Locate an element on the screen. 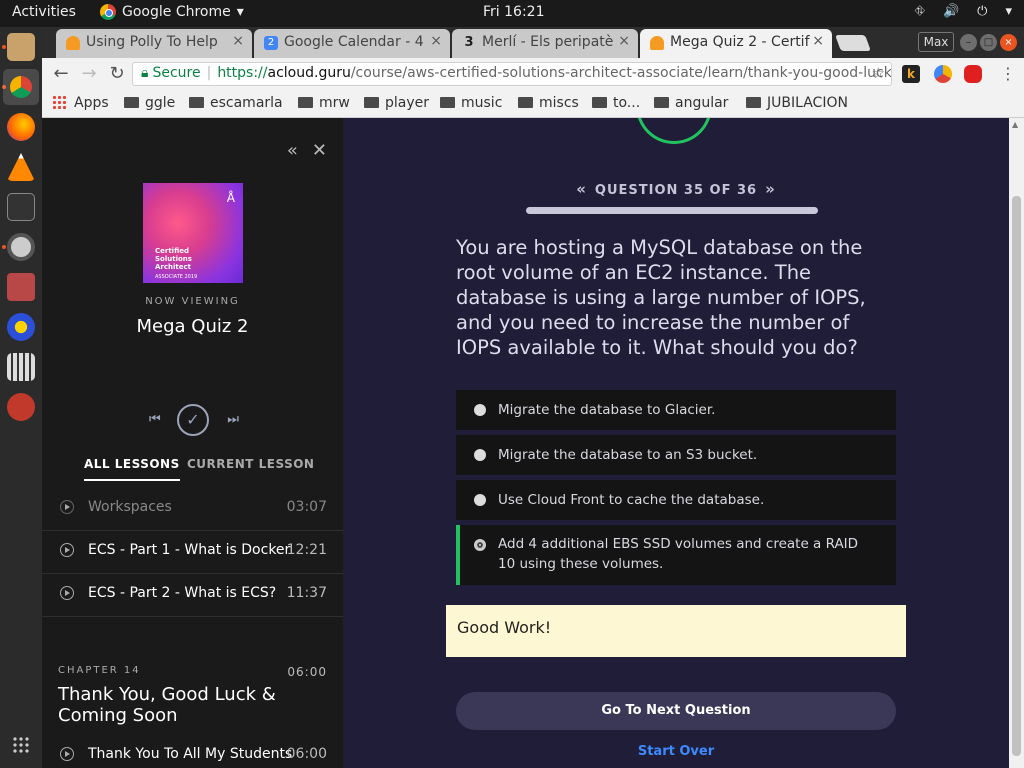 The width and height of the screenshot is (1024, 768). maximize-icon: □ is located at coordinates (988, 42).